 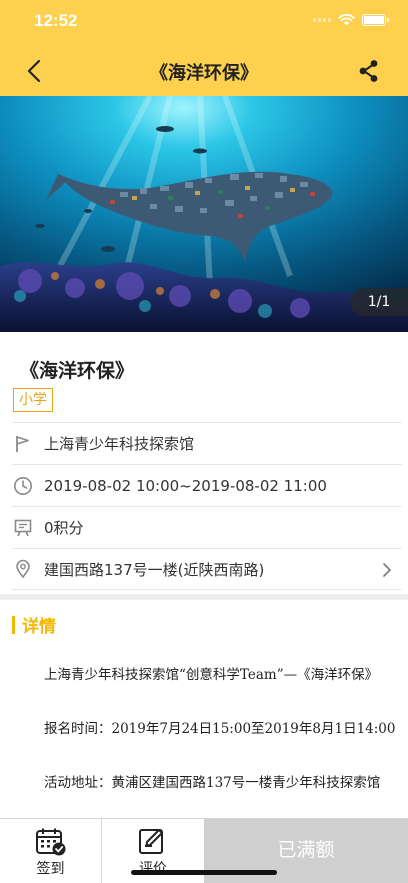 I want to click on event-points: 0积分, so click(x=64, y=528).